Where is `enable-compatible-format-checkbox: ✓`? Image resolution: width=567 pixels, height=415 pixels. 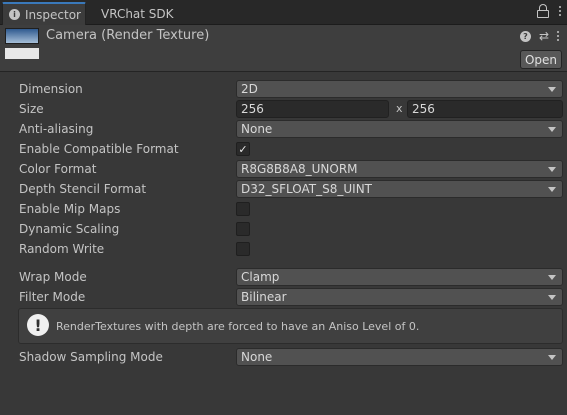
enable-compatible-format-checkbox: ✓ is located at coordinates (243, 149).